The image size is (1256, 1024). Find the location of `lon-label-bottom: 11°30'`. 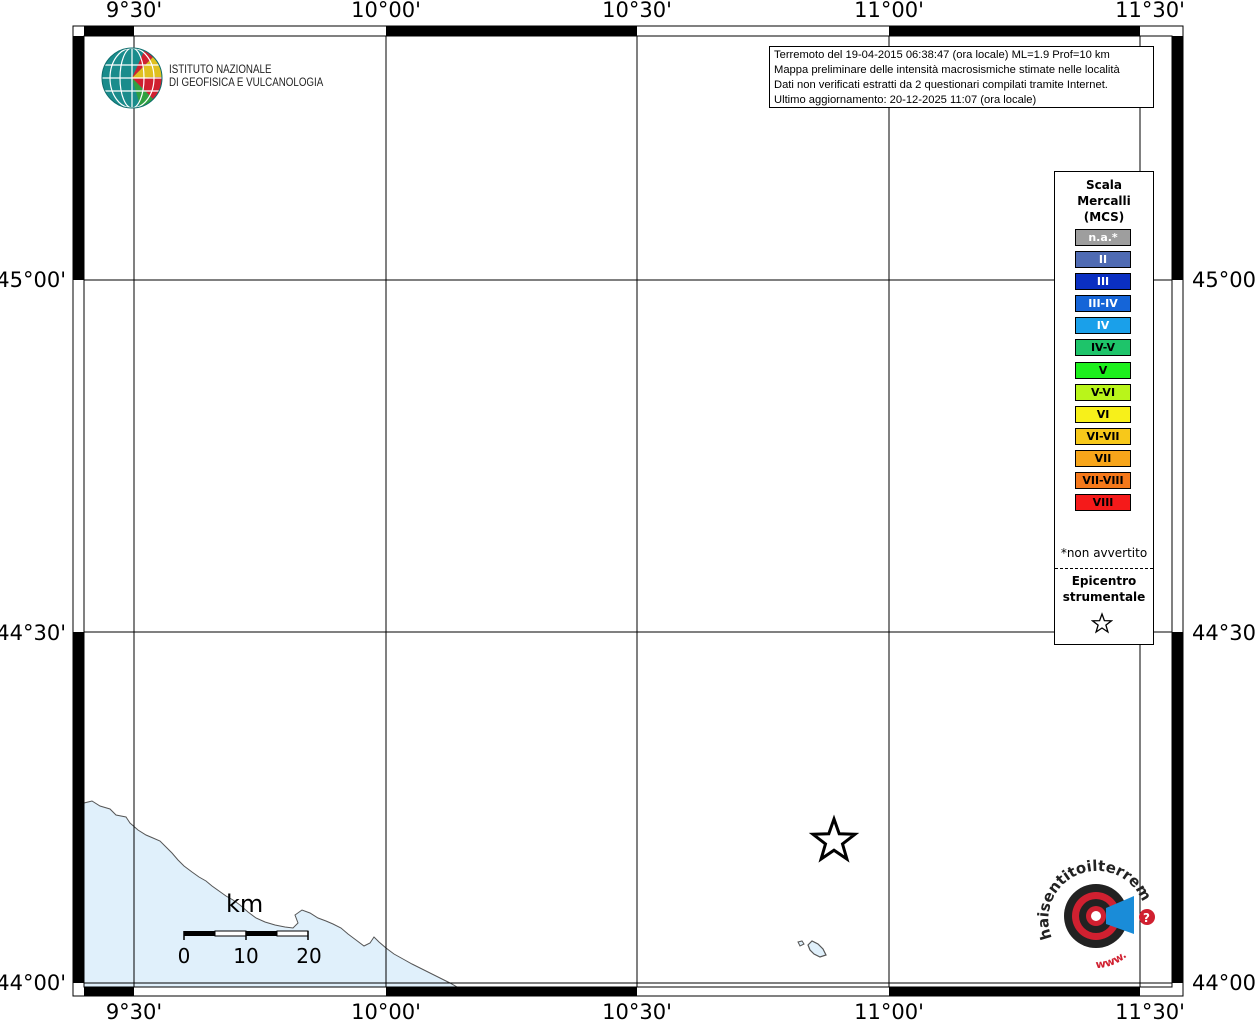

lon-label-bottom: 11°30' is located at coordinates (1150, 1012).